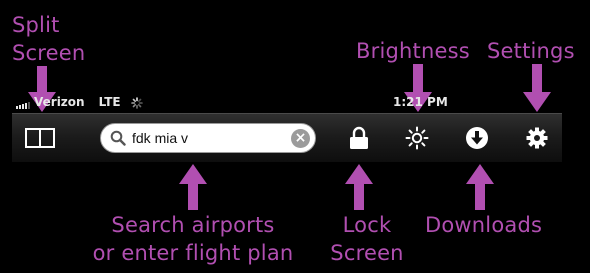 Image resolution: width=590 pixels, height=273 pixels. What do you see at coordinates (193, 239) in the screenshot?
I see `search-callout: Search airports or enter flight plan` at bounding box center [193, 239].